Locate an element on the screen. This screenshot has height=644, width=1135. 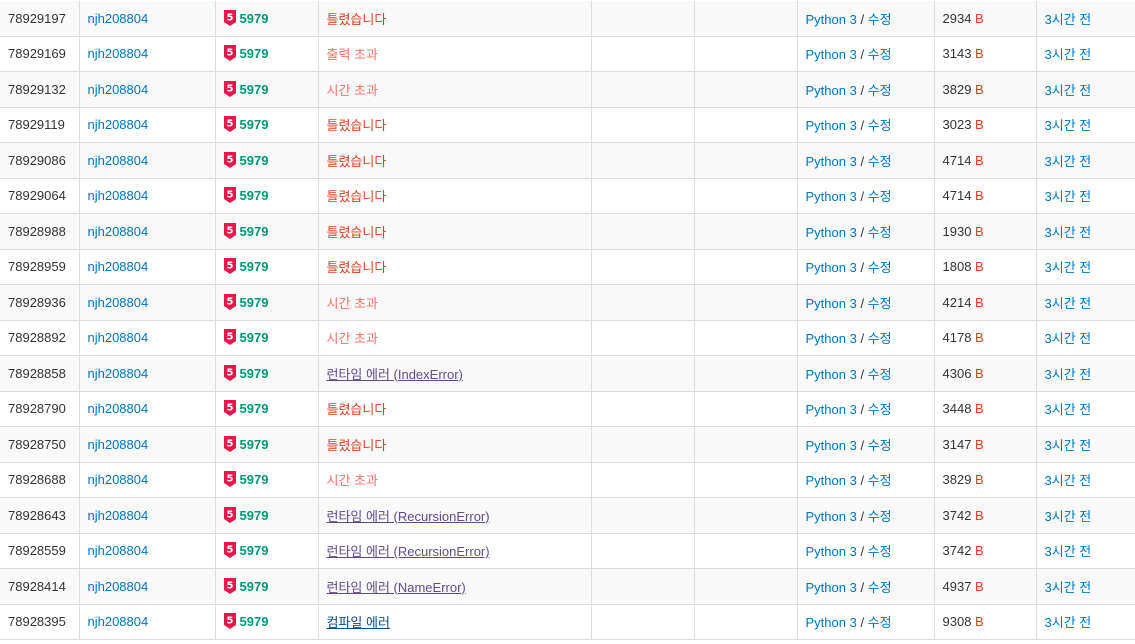
language-cell: Python 3 / 수정 is located at coordinates (866, 267).